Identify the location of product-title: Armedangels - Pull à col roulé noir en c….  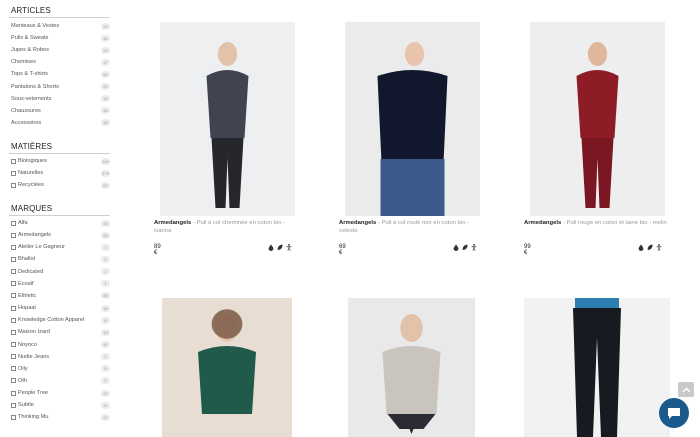
(411, 227).